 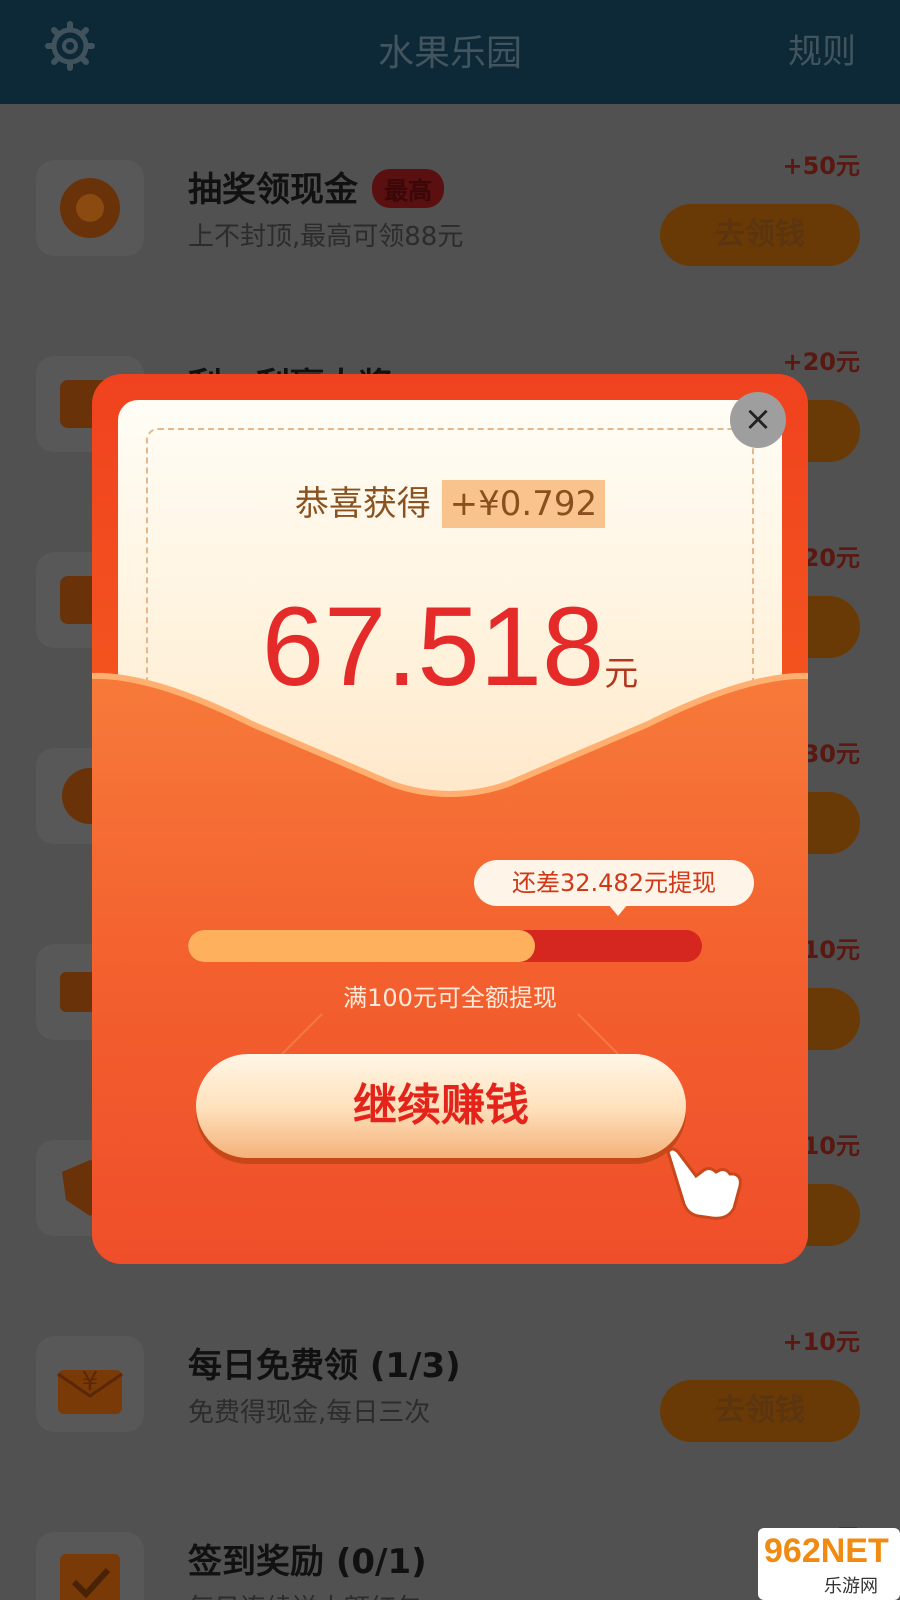 I want to click on withdraw-hint: 满100元可全额提现, so click(x=450, y=998).